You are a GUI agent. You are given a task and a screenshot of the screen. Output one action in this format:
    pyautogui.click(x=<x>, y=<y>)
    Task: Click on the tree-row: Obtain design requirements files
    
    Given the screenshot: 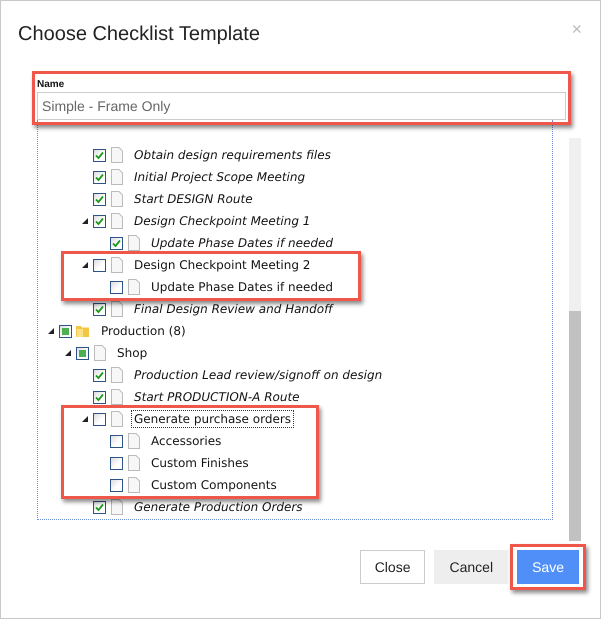 What is the action you would take?
    pyautogui.click(x=315, y=155)
    